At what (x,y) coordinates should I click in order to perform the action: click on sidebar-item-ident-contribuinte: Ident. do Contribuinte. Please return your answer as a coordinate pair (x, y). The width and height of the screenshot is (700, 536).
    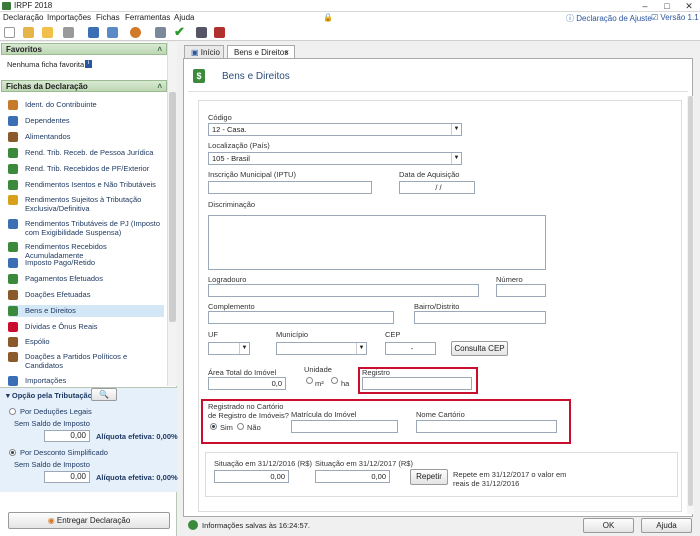
    Looking at the image, I should click on (86, 105).